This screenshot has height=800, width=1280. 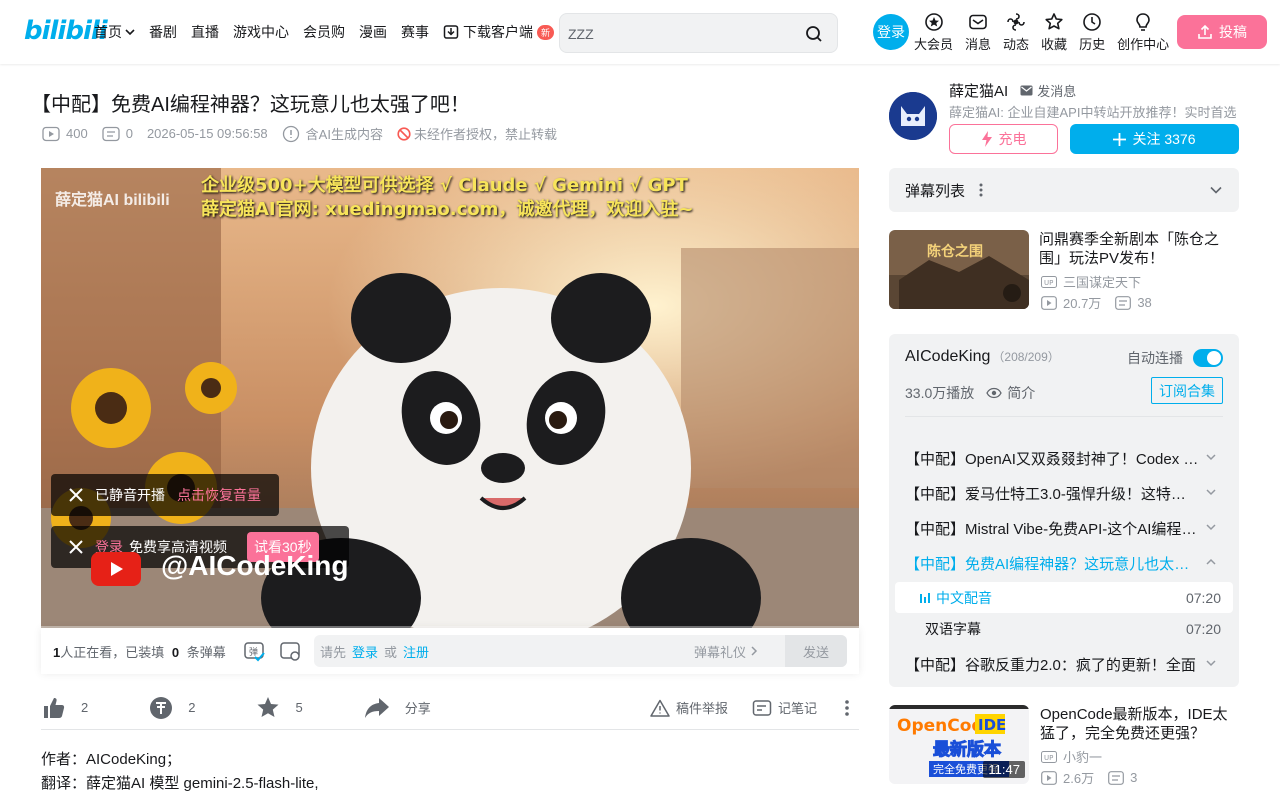 What do you see at coordinates (450, 708) in the screenshot?
I see `video-toolbar: 2 2 5 分享 稿件举报 记笔记` at bounding box center [450, 708].